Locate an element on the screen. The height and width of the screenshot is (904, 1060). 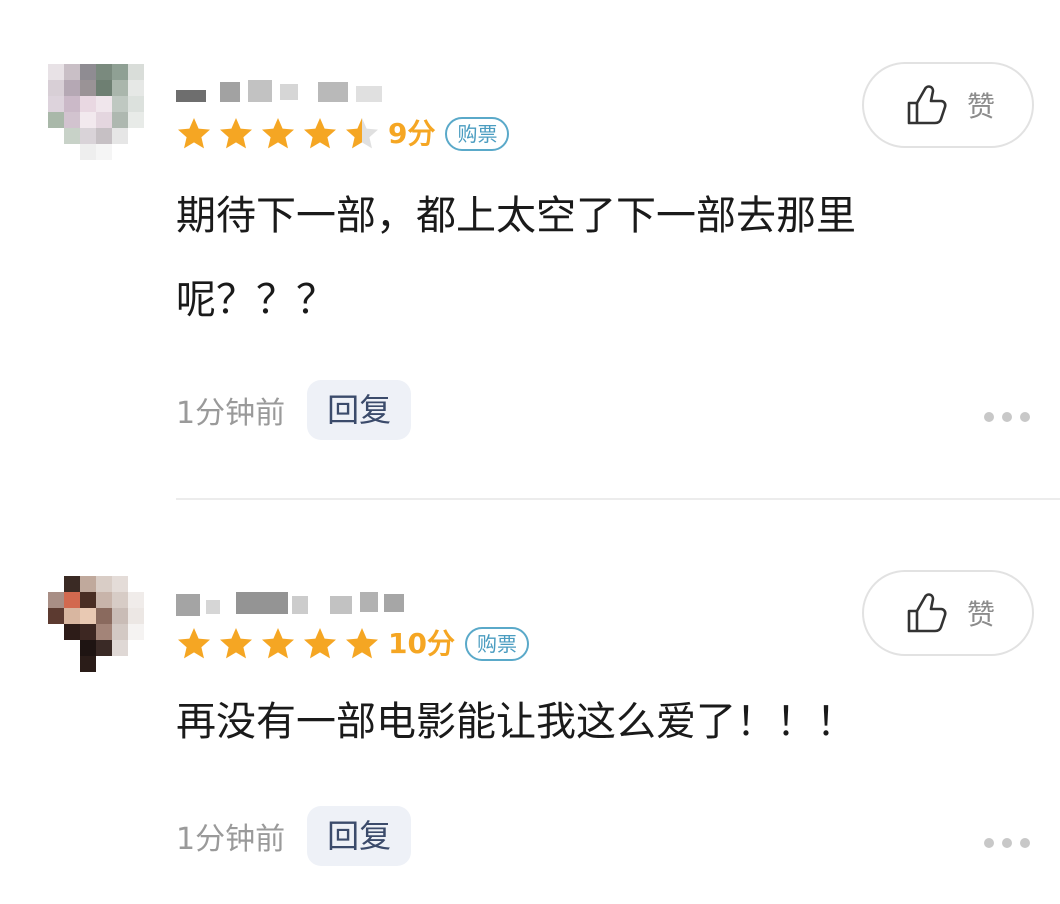
score-text: 9分 is located at coordinates (412, 133).